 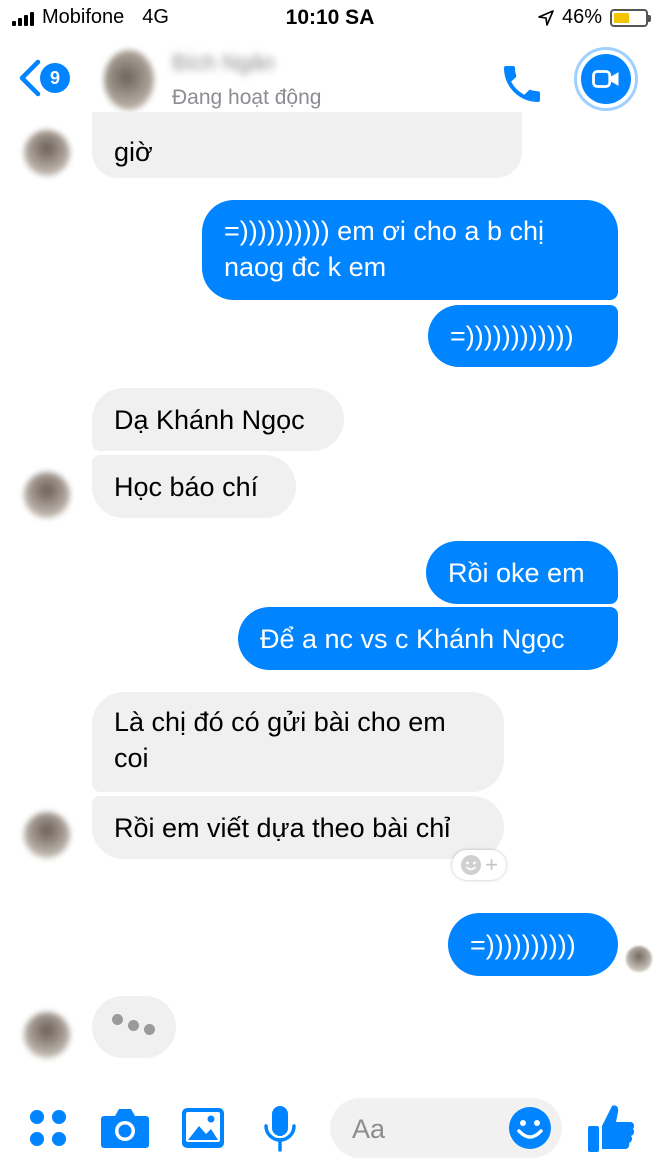 I want to click on apps-icon, so click(x=48, y=1128).